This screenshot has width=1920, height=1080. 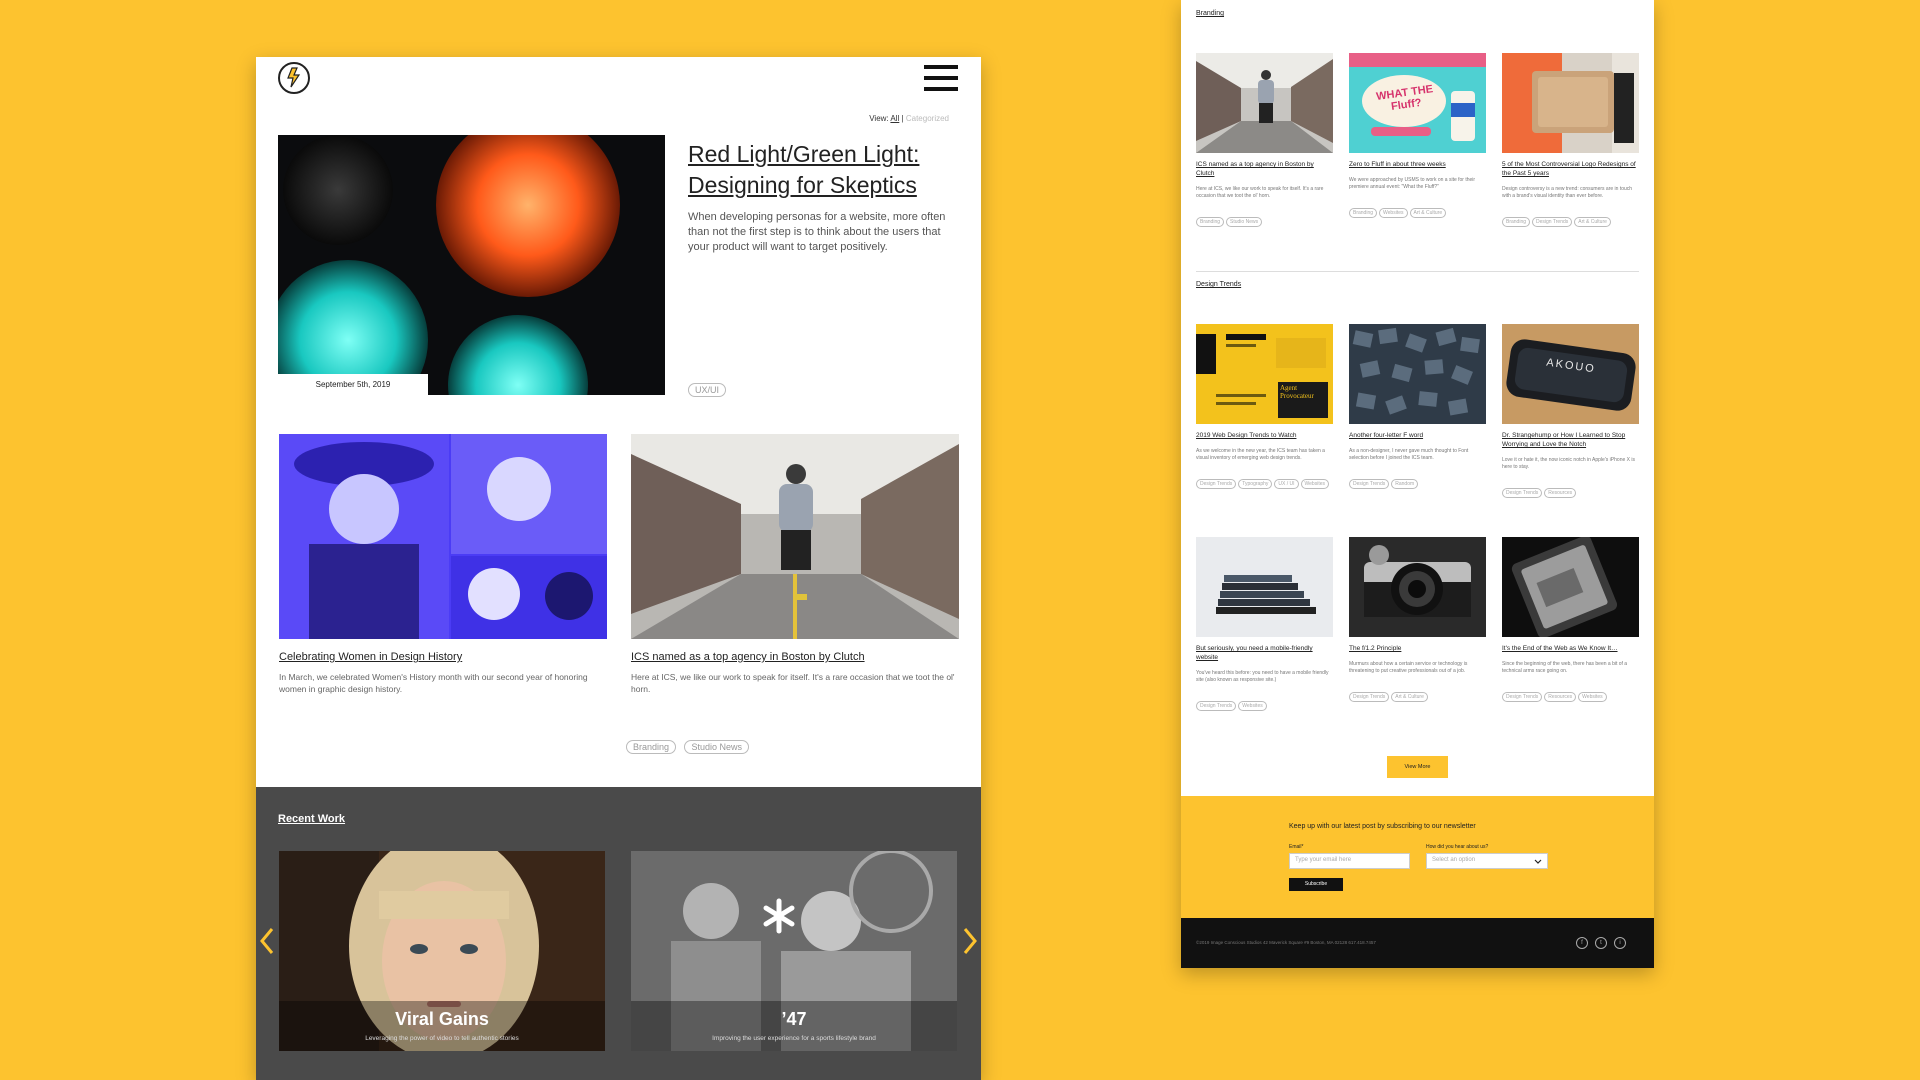 What do you see at coordinates (311, 819) in the screenshot?
I see `recent-work-title: Recent Work` at bounding box center [311, 819].